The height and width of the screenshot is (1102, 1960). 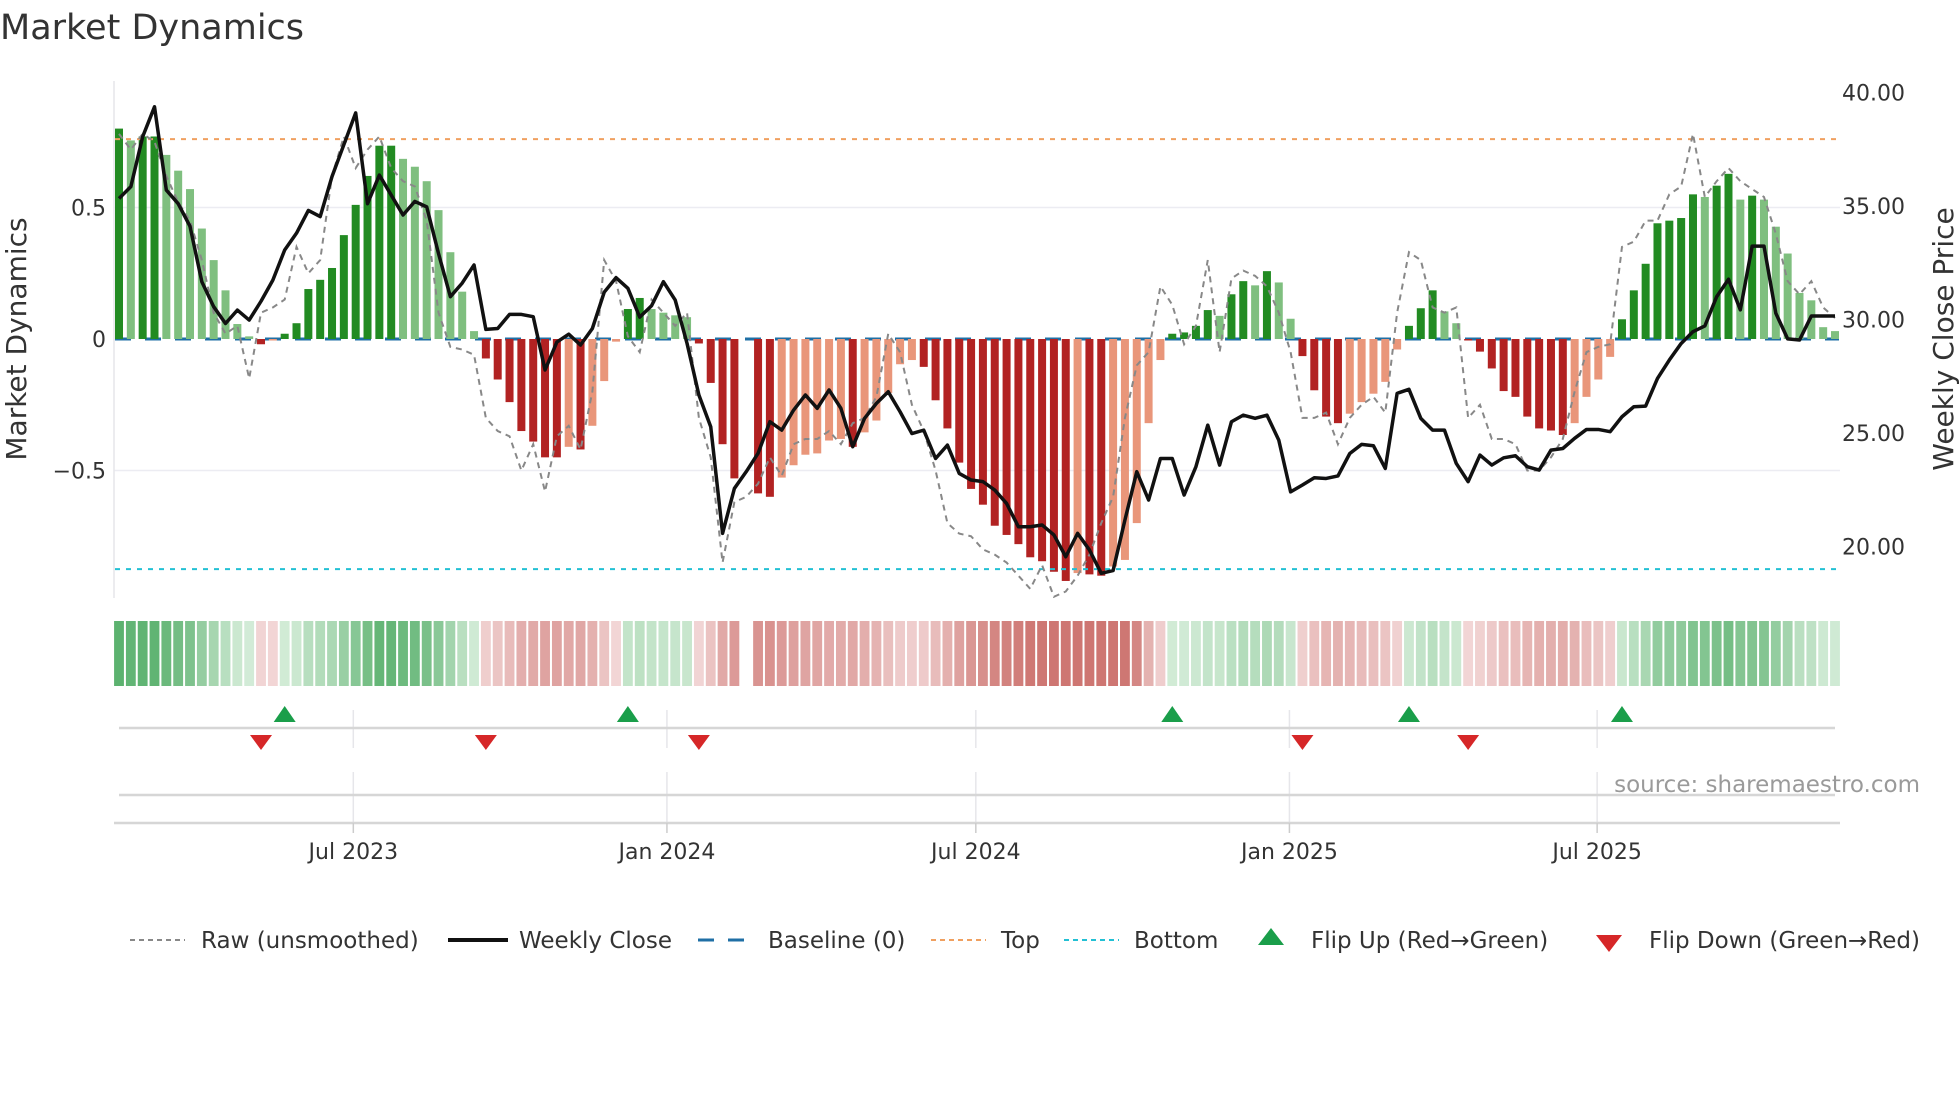 What do you see at coordinates (1020, 941) in the screenshot?
I see `legend-top-label: Top` at bounding box center [1020, 941].